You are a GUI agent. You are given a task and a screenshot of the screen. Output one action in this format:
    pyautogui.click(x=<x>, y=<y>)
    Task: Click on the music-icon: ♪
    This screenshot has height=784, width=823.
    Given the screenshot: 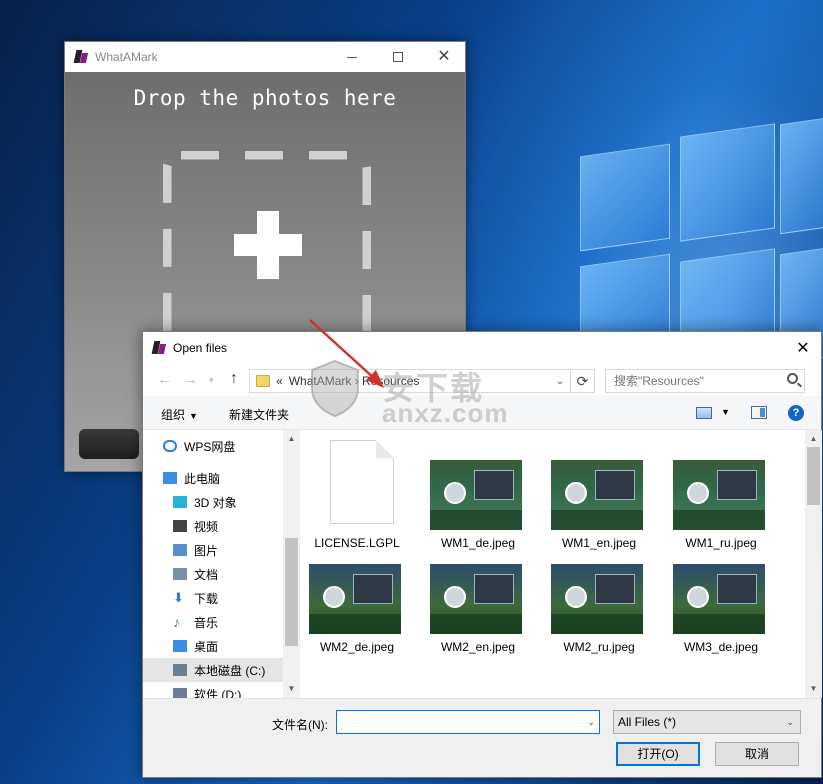 What is the action you would take?
    pyautogui.click(x=176, y=622)
    